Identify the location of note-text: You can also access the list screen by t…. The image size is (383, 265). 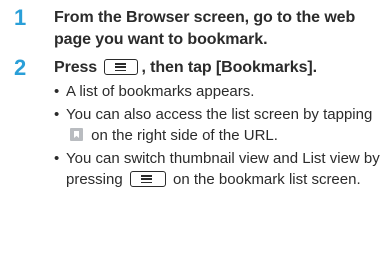
(219, 114).